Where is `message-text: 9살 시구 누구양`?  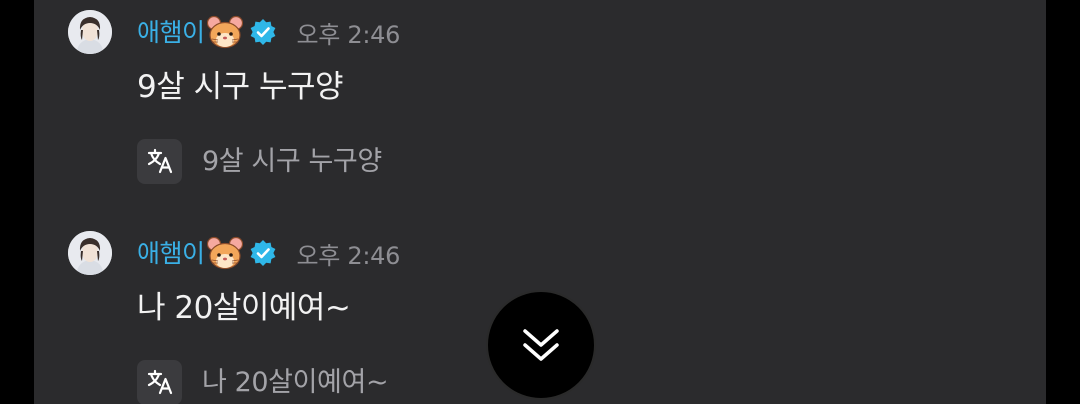 message-text: 9살 시구 누구양 is located at coordinates (240, 87).